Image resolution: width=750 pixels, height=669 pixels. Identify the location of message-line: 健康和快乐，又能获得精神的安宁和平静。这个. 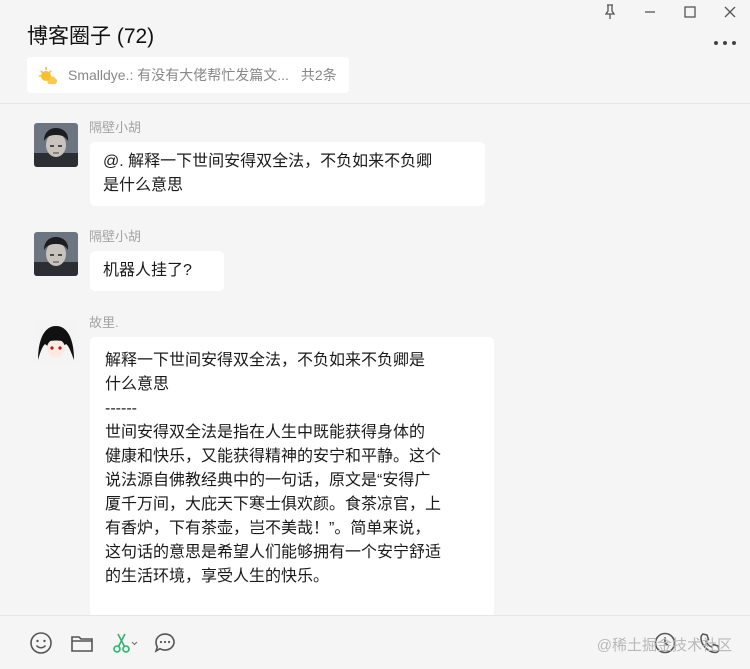
(273, 456).